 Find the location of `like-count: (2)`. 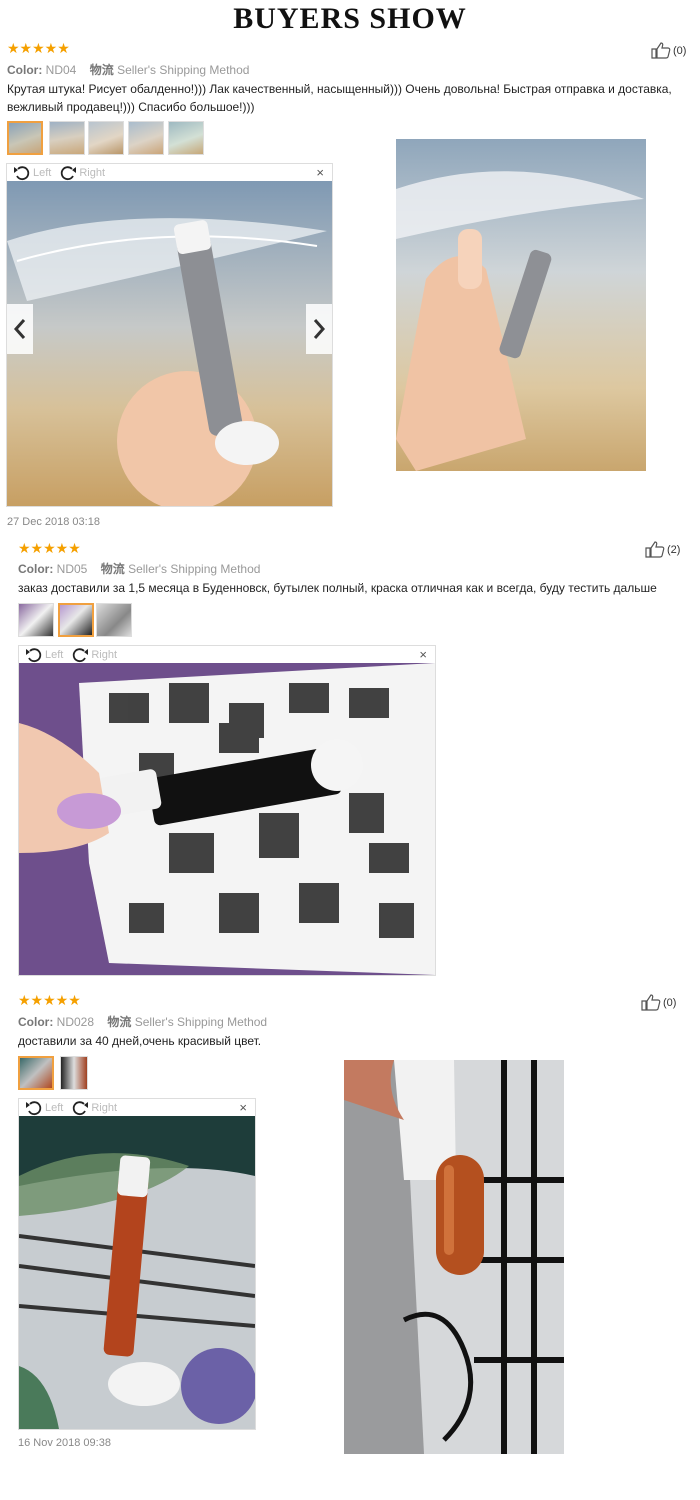

like-count: (2) is located at coordinates (674, 549).